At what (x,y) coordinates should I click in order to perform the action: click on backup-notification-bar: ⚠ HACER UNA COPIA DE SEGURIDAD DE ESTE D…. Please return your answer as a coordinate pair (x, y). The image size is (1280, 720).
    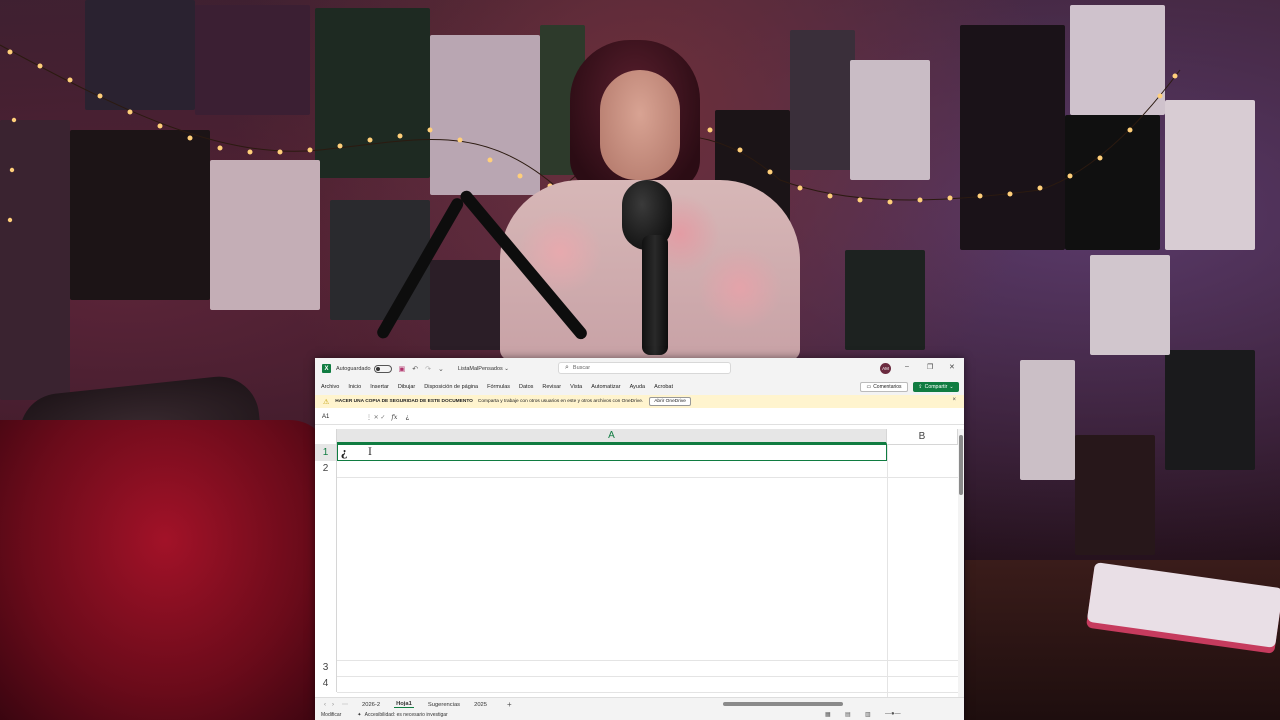
    Looking at the image, I should click on (639, 401).